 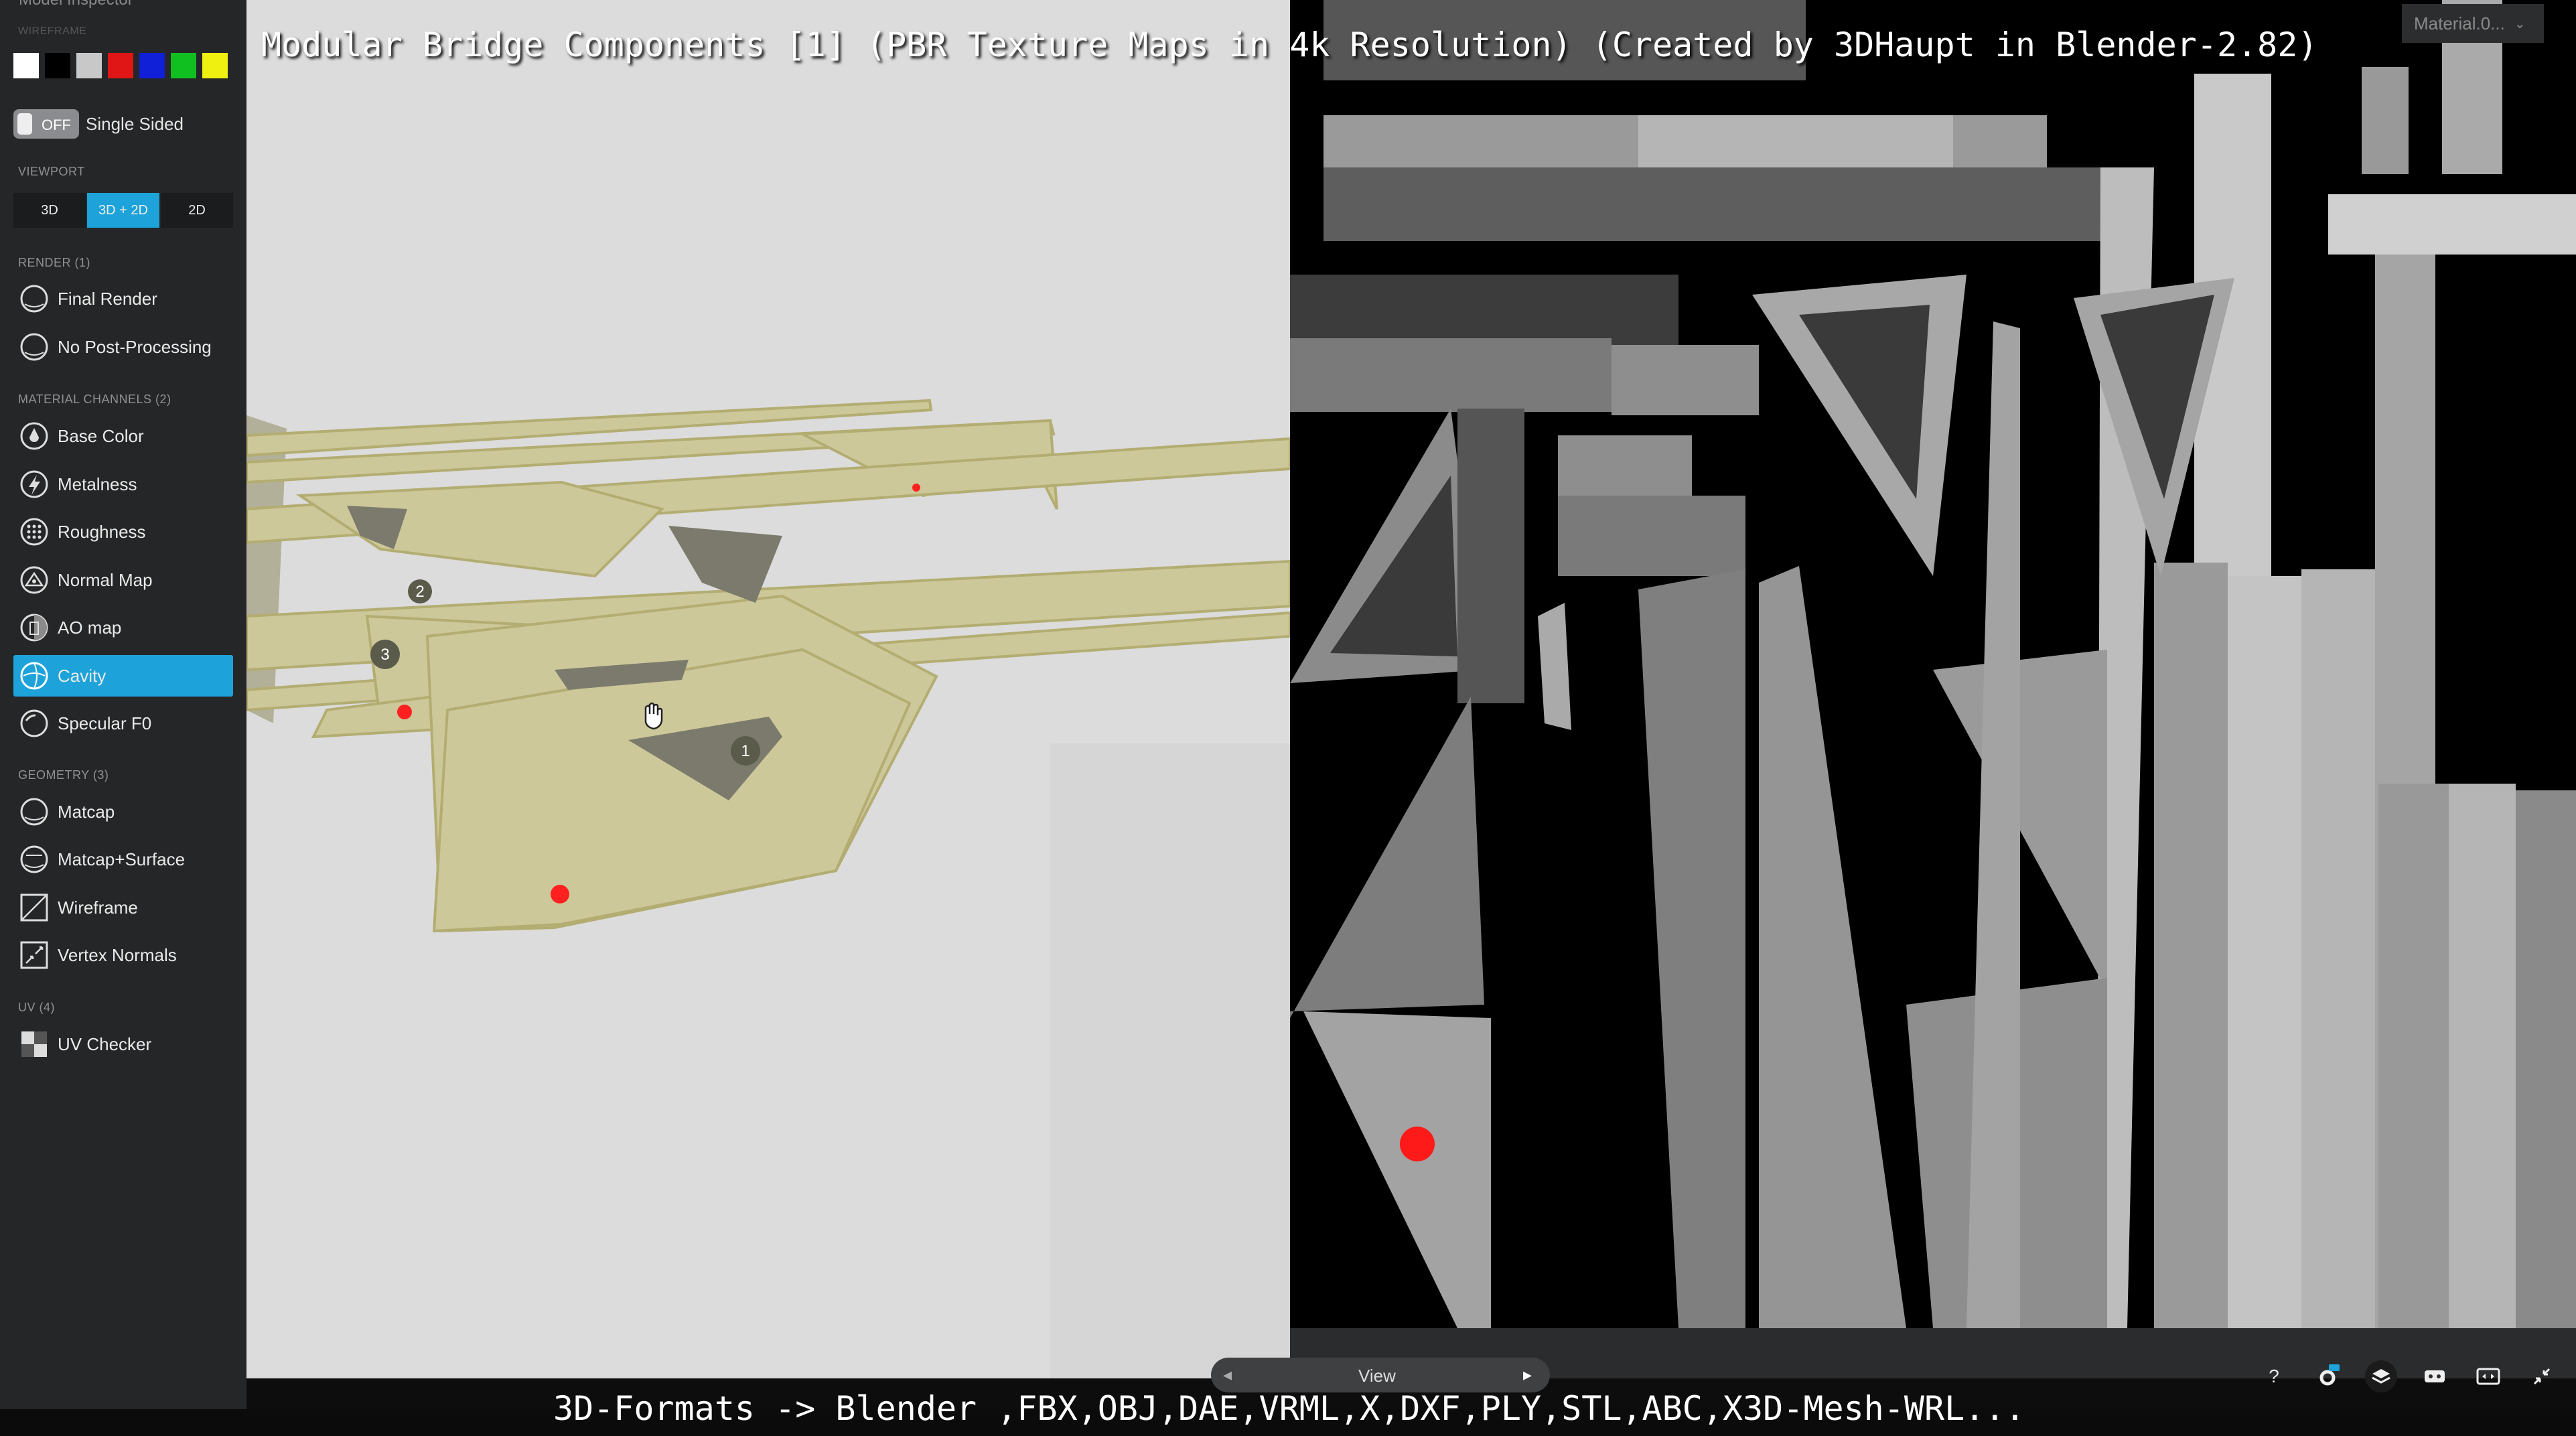 I want to click on geometry-wireframe: Wireframe, so click(x=123, y=908).